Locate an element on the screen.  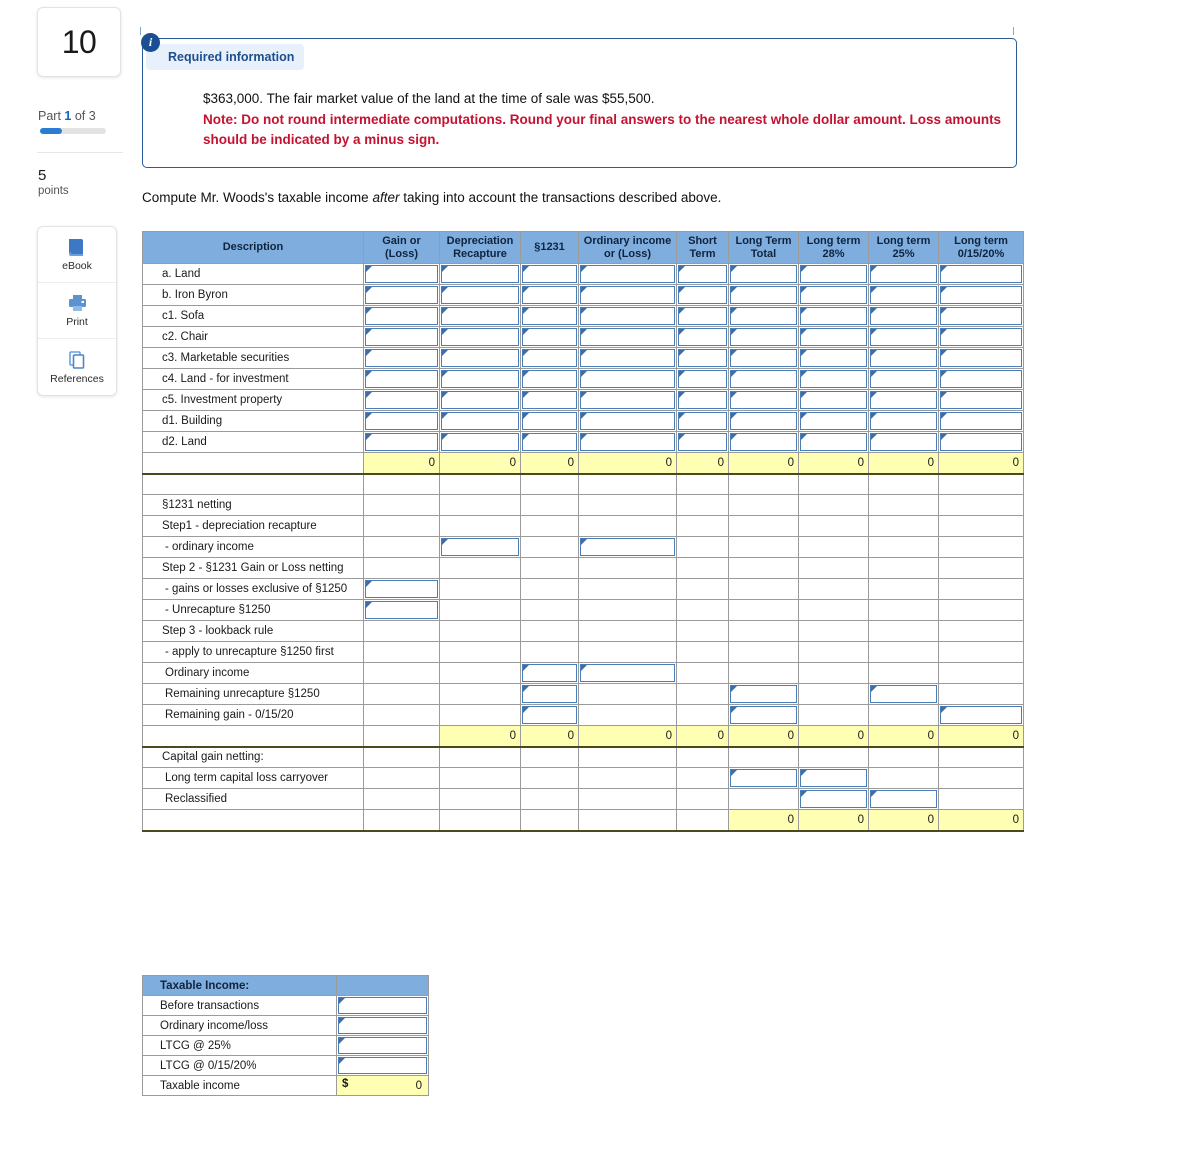
input-cell-c2-lt28 is located at coordinates (833, 337).